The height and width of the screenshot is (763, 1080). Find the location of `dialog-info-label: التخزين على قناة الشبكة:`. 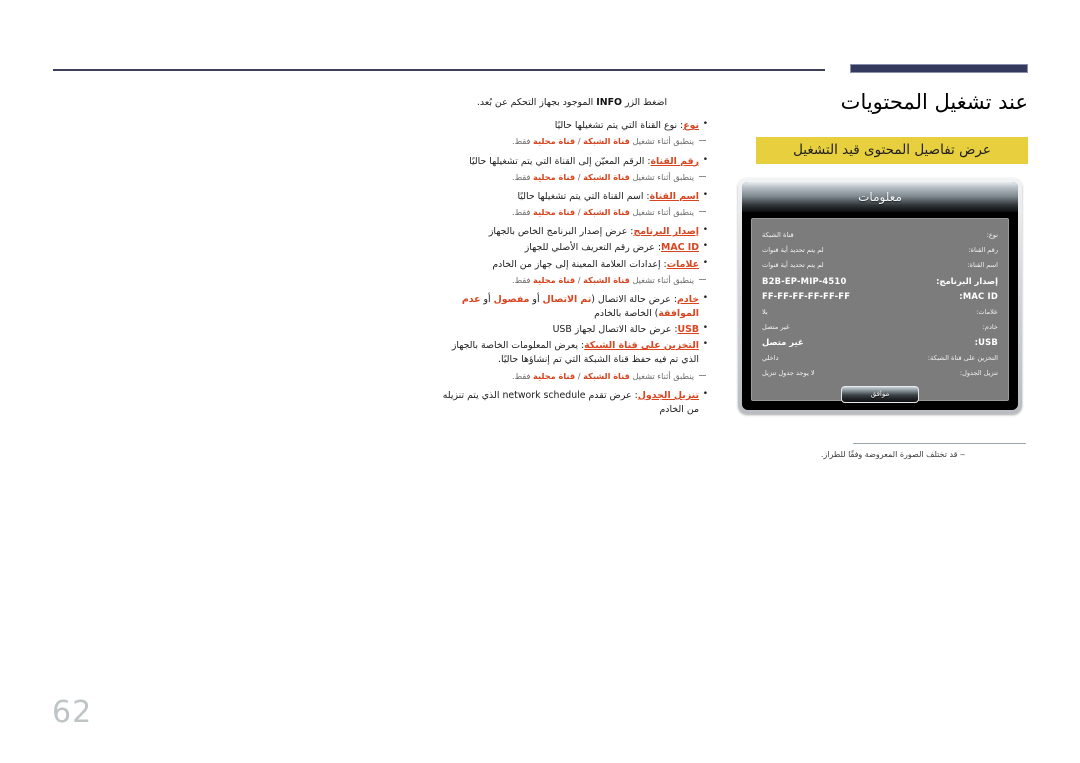

dialog-info-label: التخزين على قناة الشبكة: is located at coordinates (962, 357).